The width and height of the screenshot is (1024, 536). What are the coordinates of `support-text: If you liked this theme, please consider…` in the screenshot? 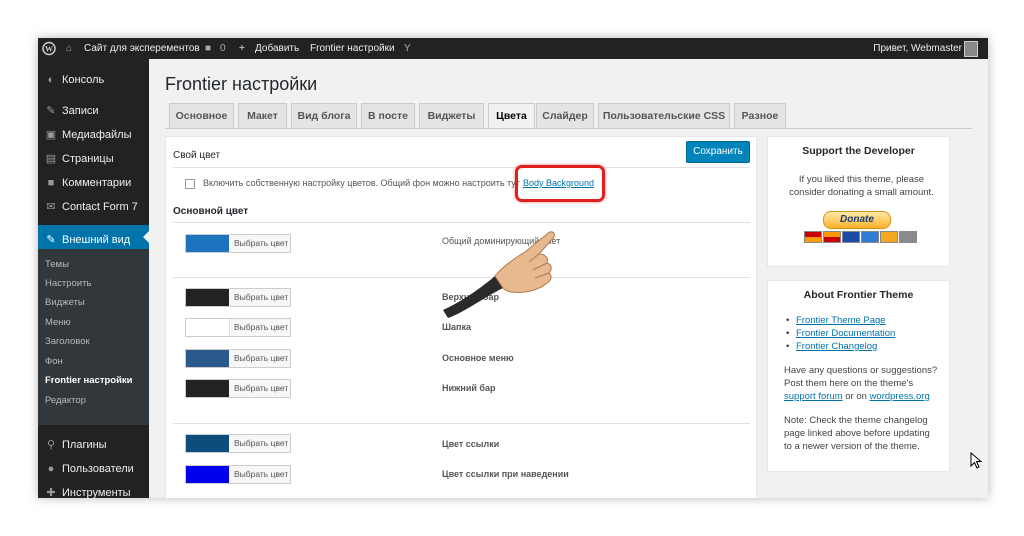 It's located at (861, 186).